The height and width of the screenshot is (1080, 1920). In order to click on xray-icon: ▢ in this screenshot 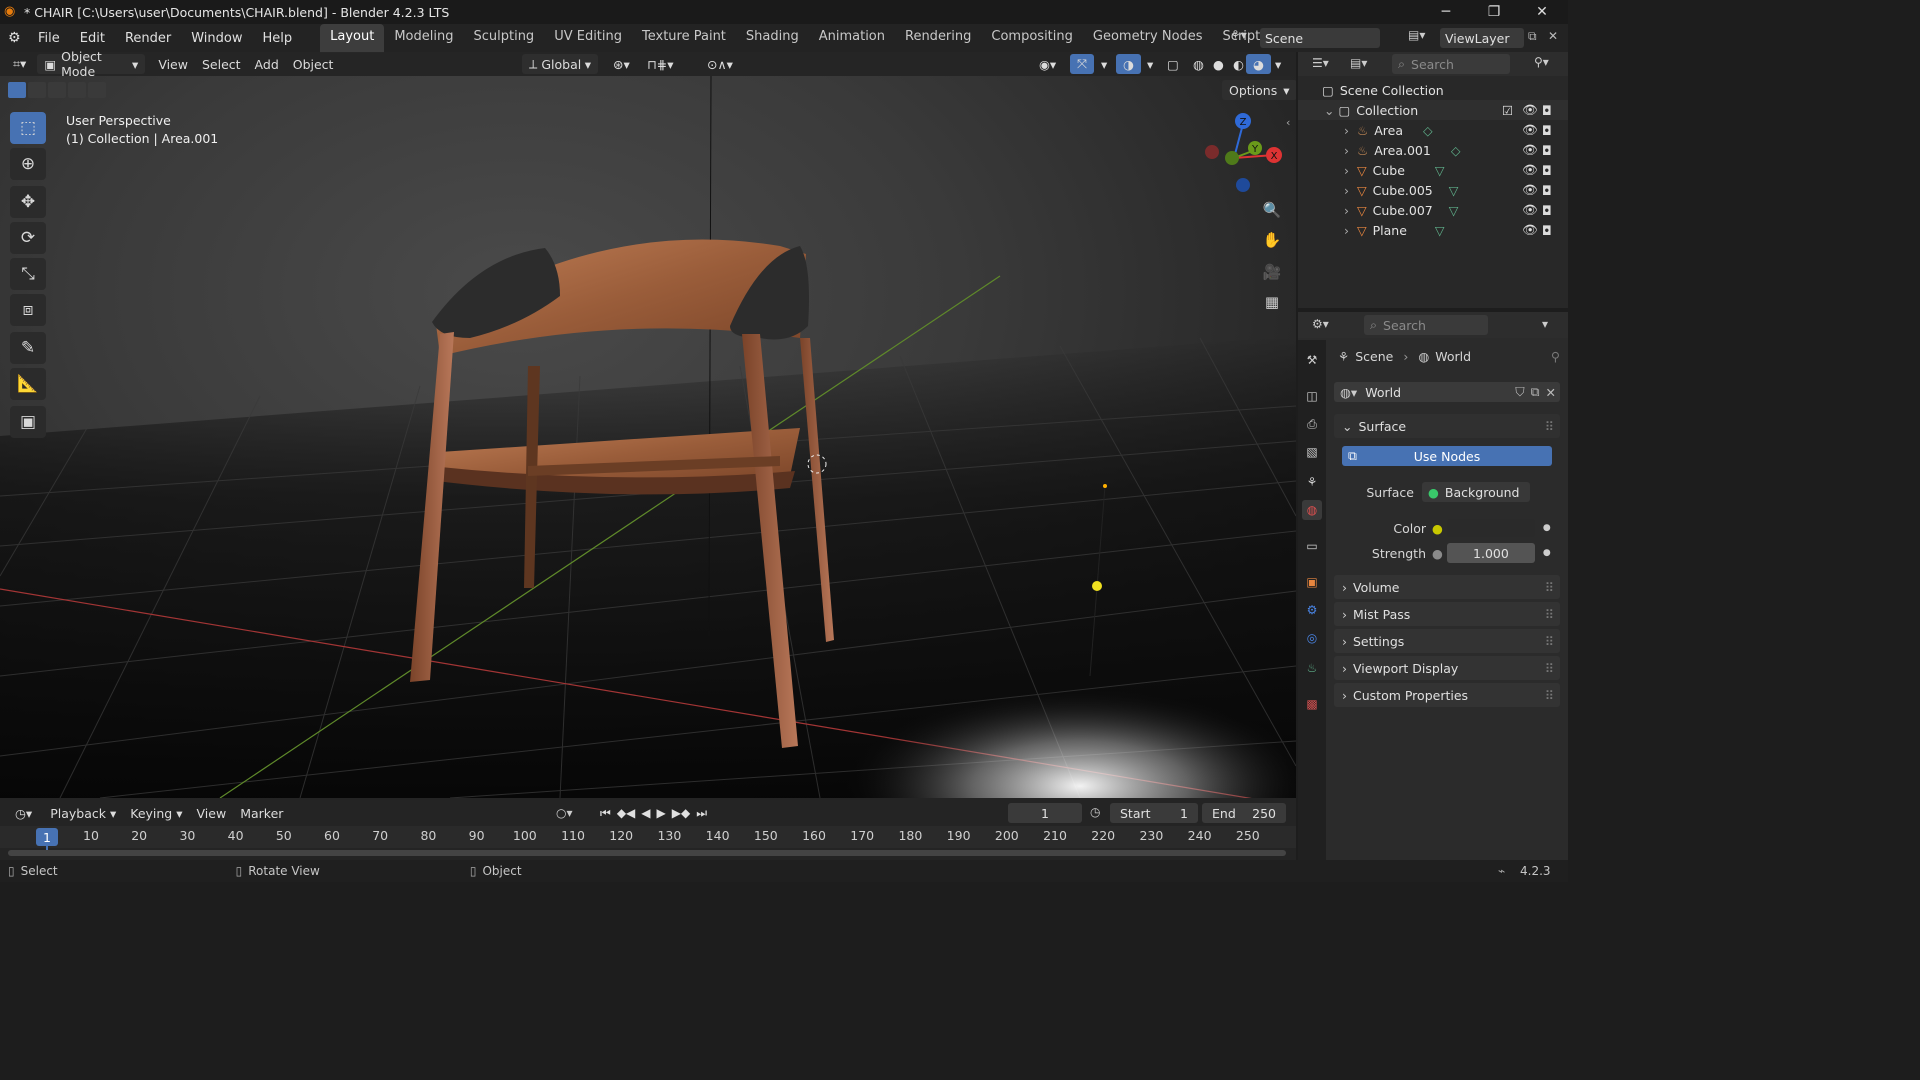, I will do `click(1173, 64)`.